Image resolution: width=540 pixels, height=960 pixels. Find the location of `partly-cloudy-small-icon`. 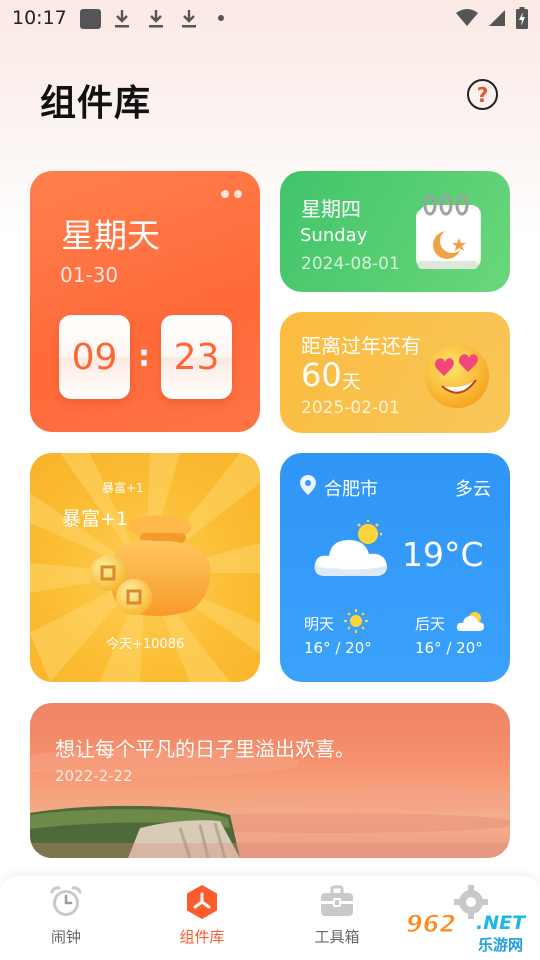

partly-cloudy-small-icon is located at coordinates (470, 621).